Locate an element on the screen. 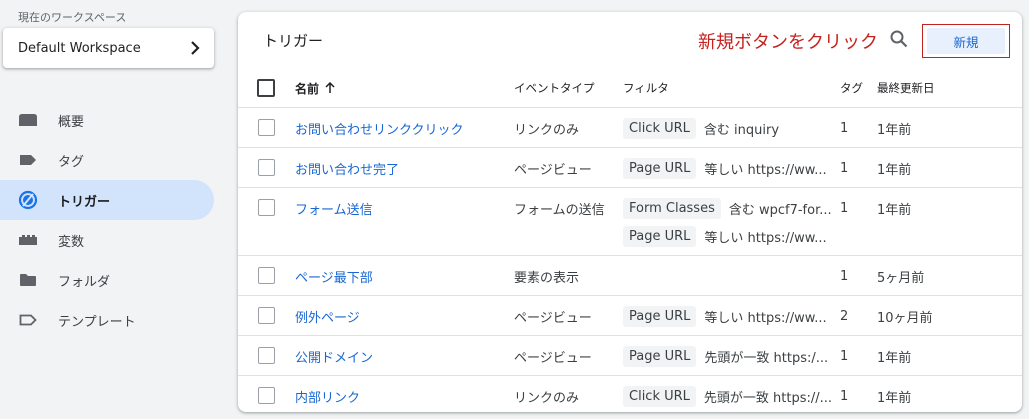 This screenshot has height=419, width=1029. last-updated: 10ヶ月前 is located at coordinates (905, 318).